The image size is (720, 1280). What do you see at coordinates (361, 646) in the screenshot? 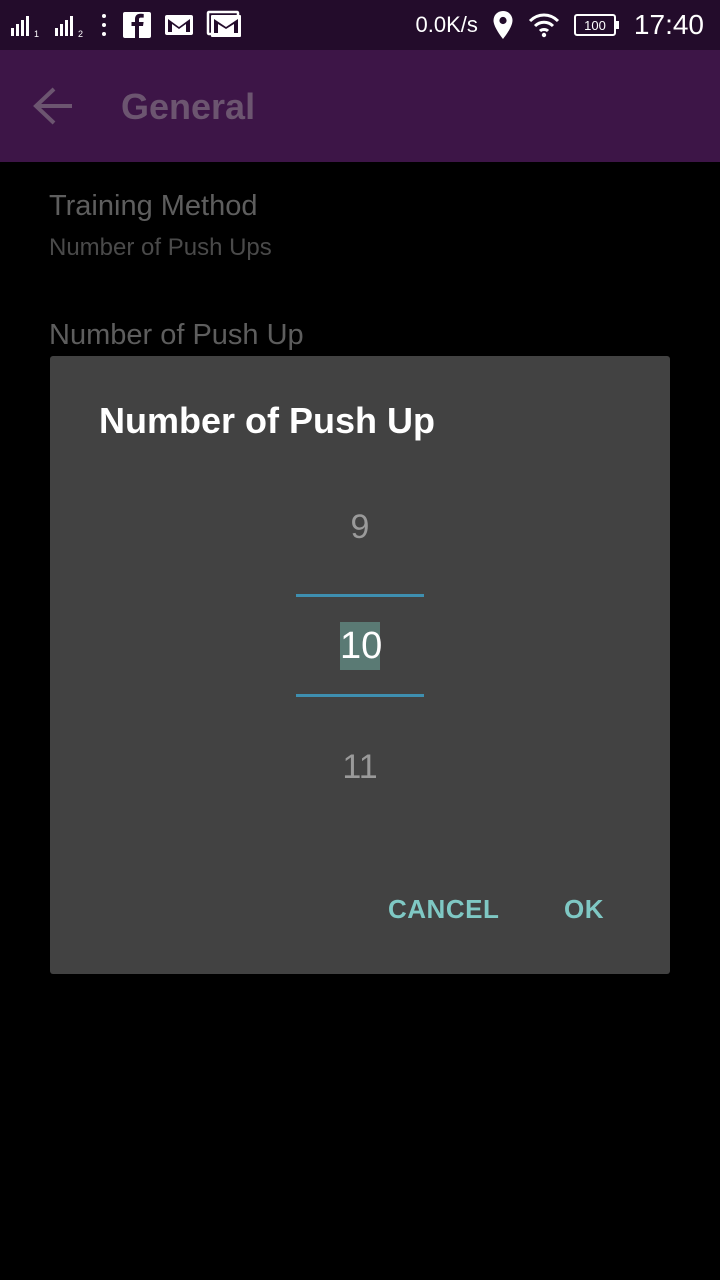
I see `picker-current-value: 10` at bounding box center [361, 646].